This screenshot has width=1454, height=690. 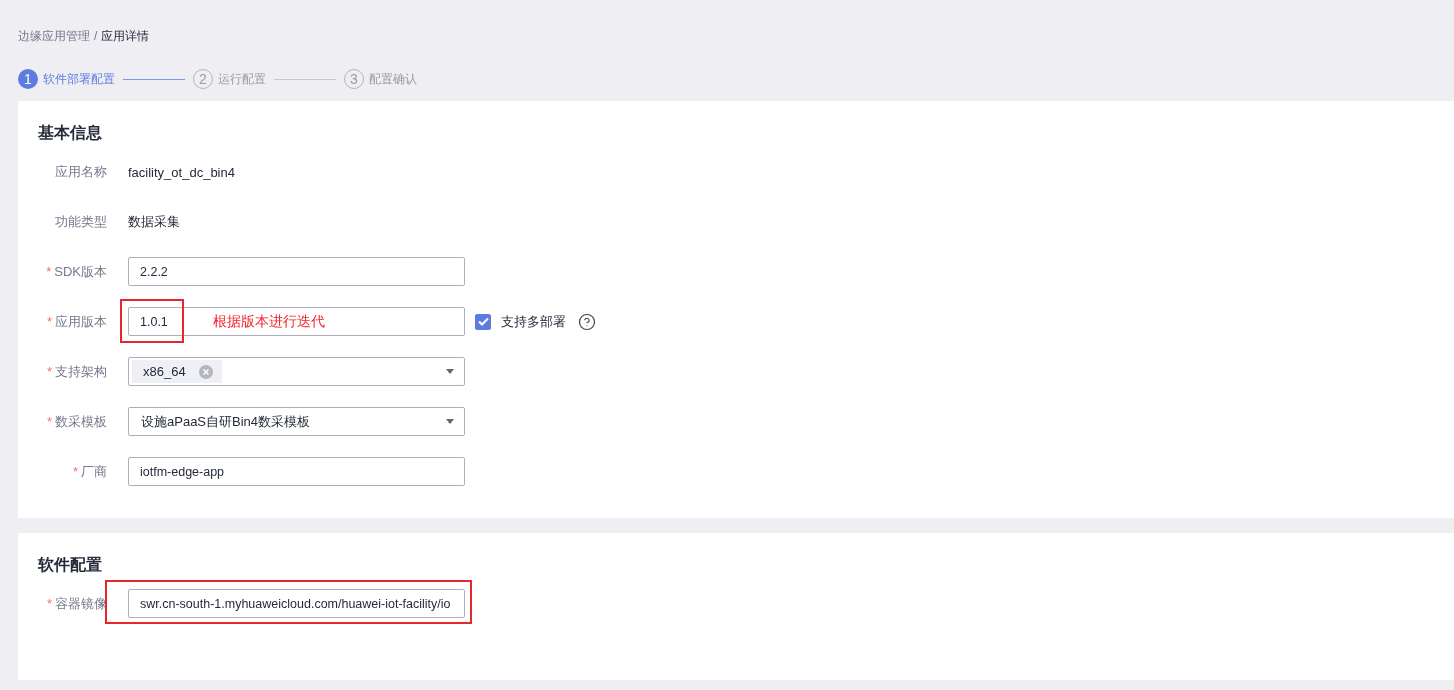 I want to click on field-label: SDK版本, so click(x=80, y=271).